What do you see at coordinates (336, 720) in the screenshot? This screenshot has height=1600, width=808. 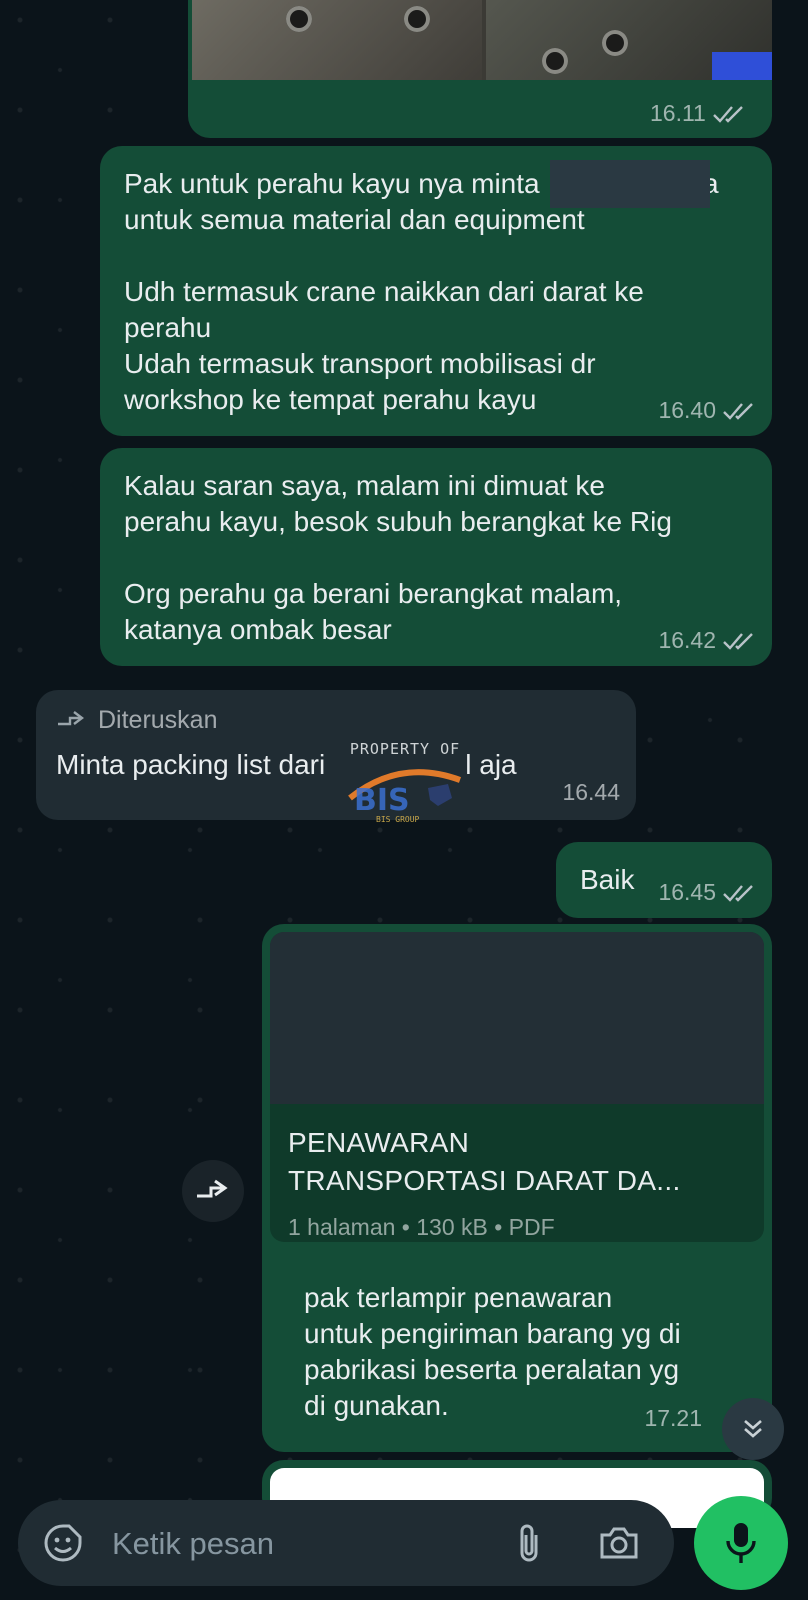 I see `forwarded-label: Diteruskan` at bounding box center [336, 720].